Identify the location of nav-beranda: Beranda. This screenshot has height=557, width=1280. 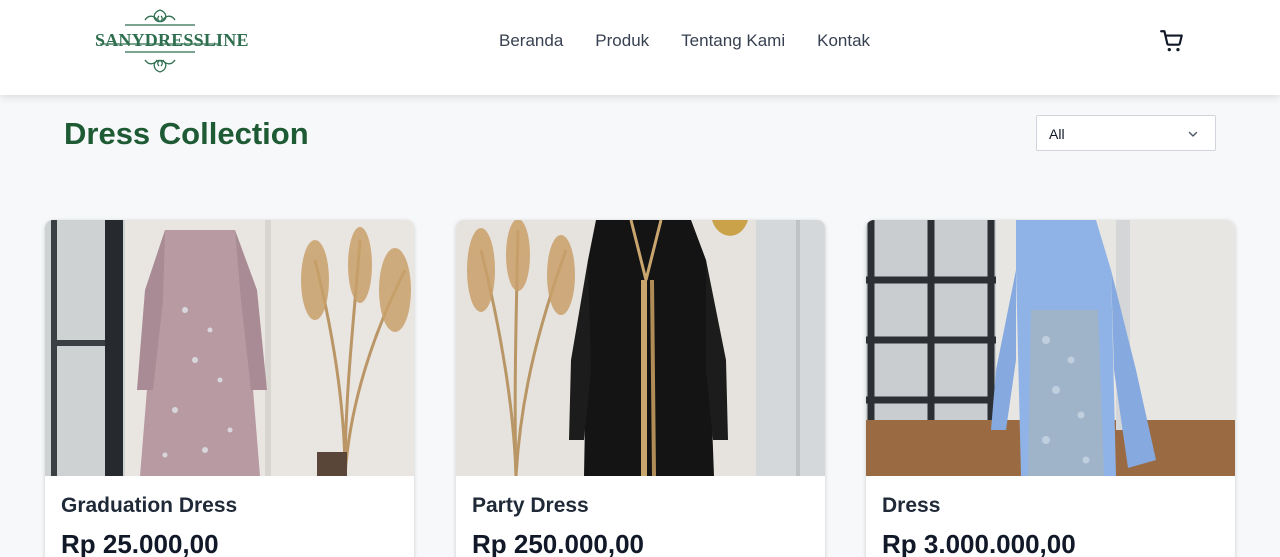
(531, 41).